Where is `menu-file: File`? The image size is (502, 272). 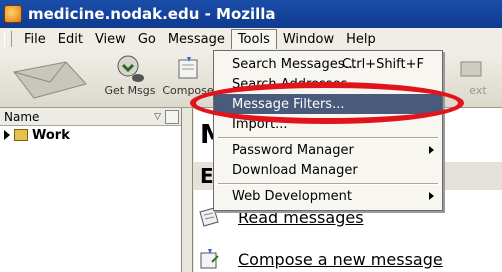
menu-file: File is located at coordinates (35, 39).